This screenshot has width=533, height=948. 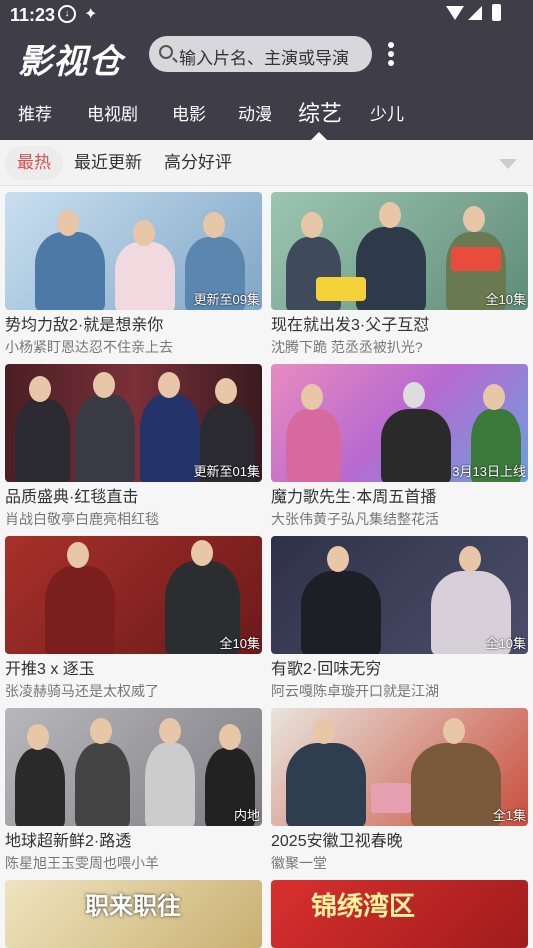 I want to click on video-card: 锦绣湾区, so click(x=399, y=914).